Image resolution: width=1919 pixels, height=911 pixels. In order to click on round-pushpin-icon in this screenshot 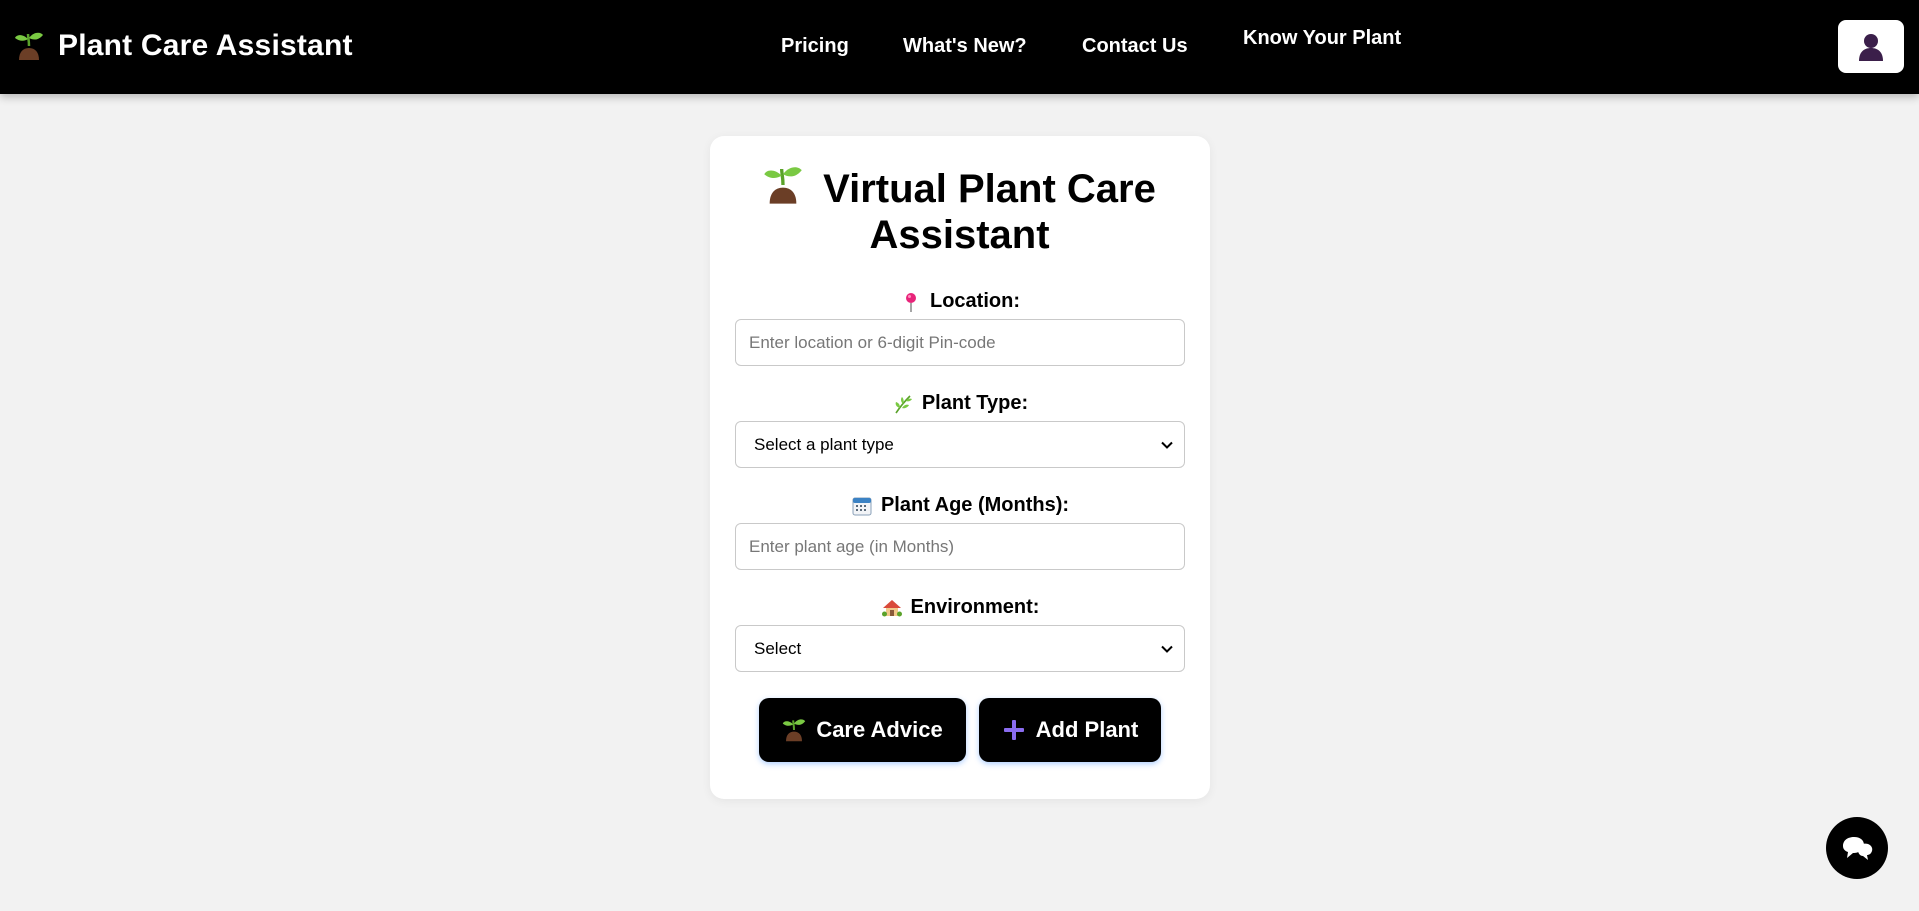, I will do `click(911, 302)`.